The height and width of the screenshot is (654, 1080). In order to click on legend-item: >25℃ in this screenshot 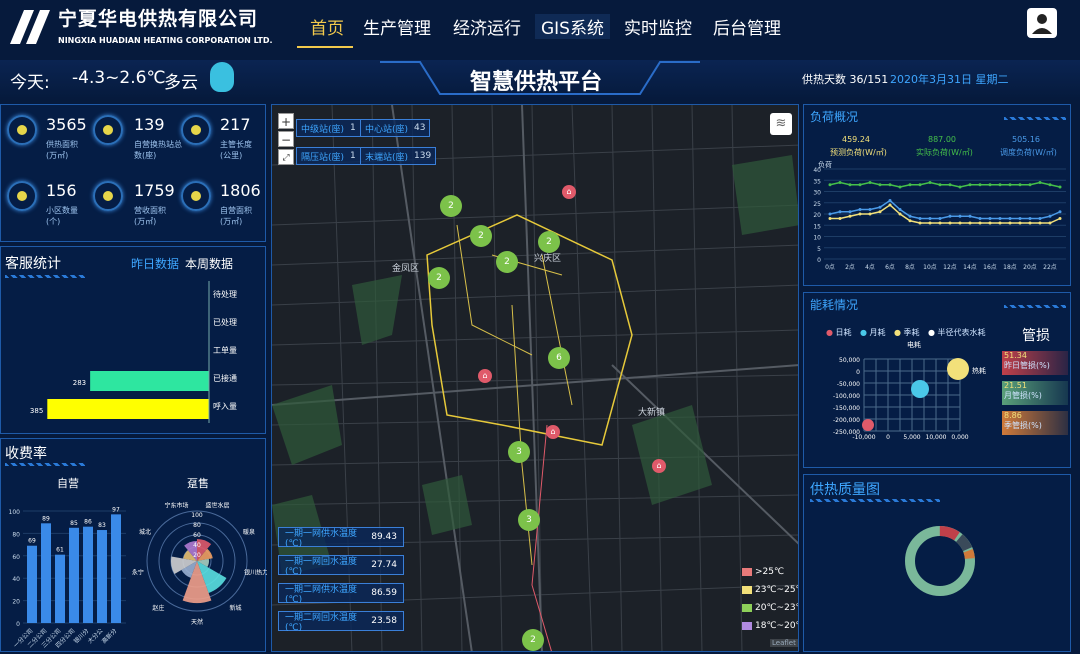, I will do `click(763, 572)`.